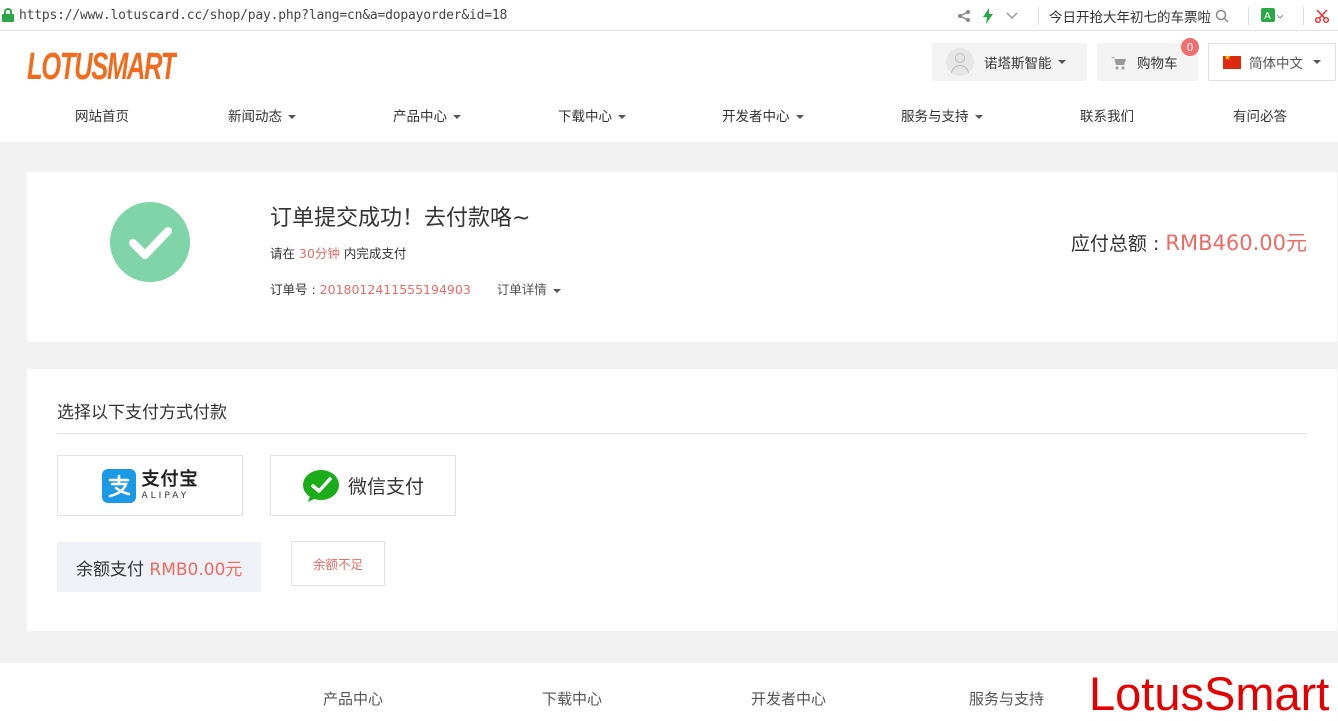 The width and height of the screenshot is (1338, 721). What do you see at coordinates (1222, 16) in the screenshot?
I see `search-icon` at bounding box center [1222, 16].